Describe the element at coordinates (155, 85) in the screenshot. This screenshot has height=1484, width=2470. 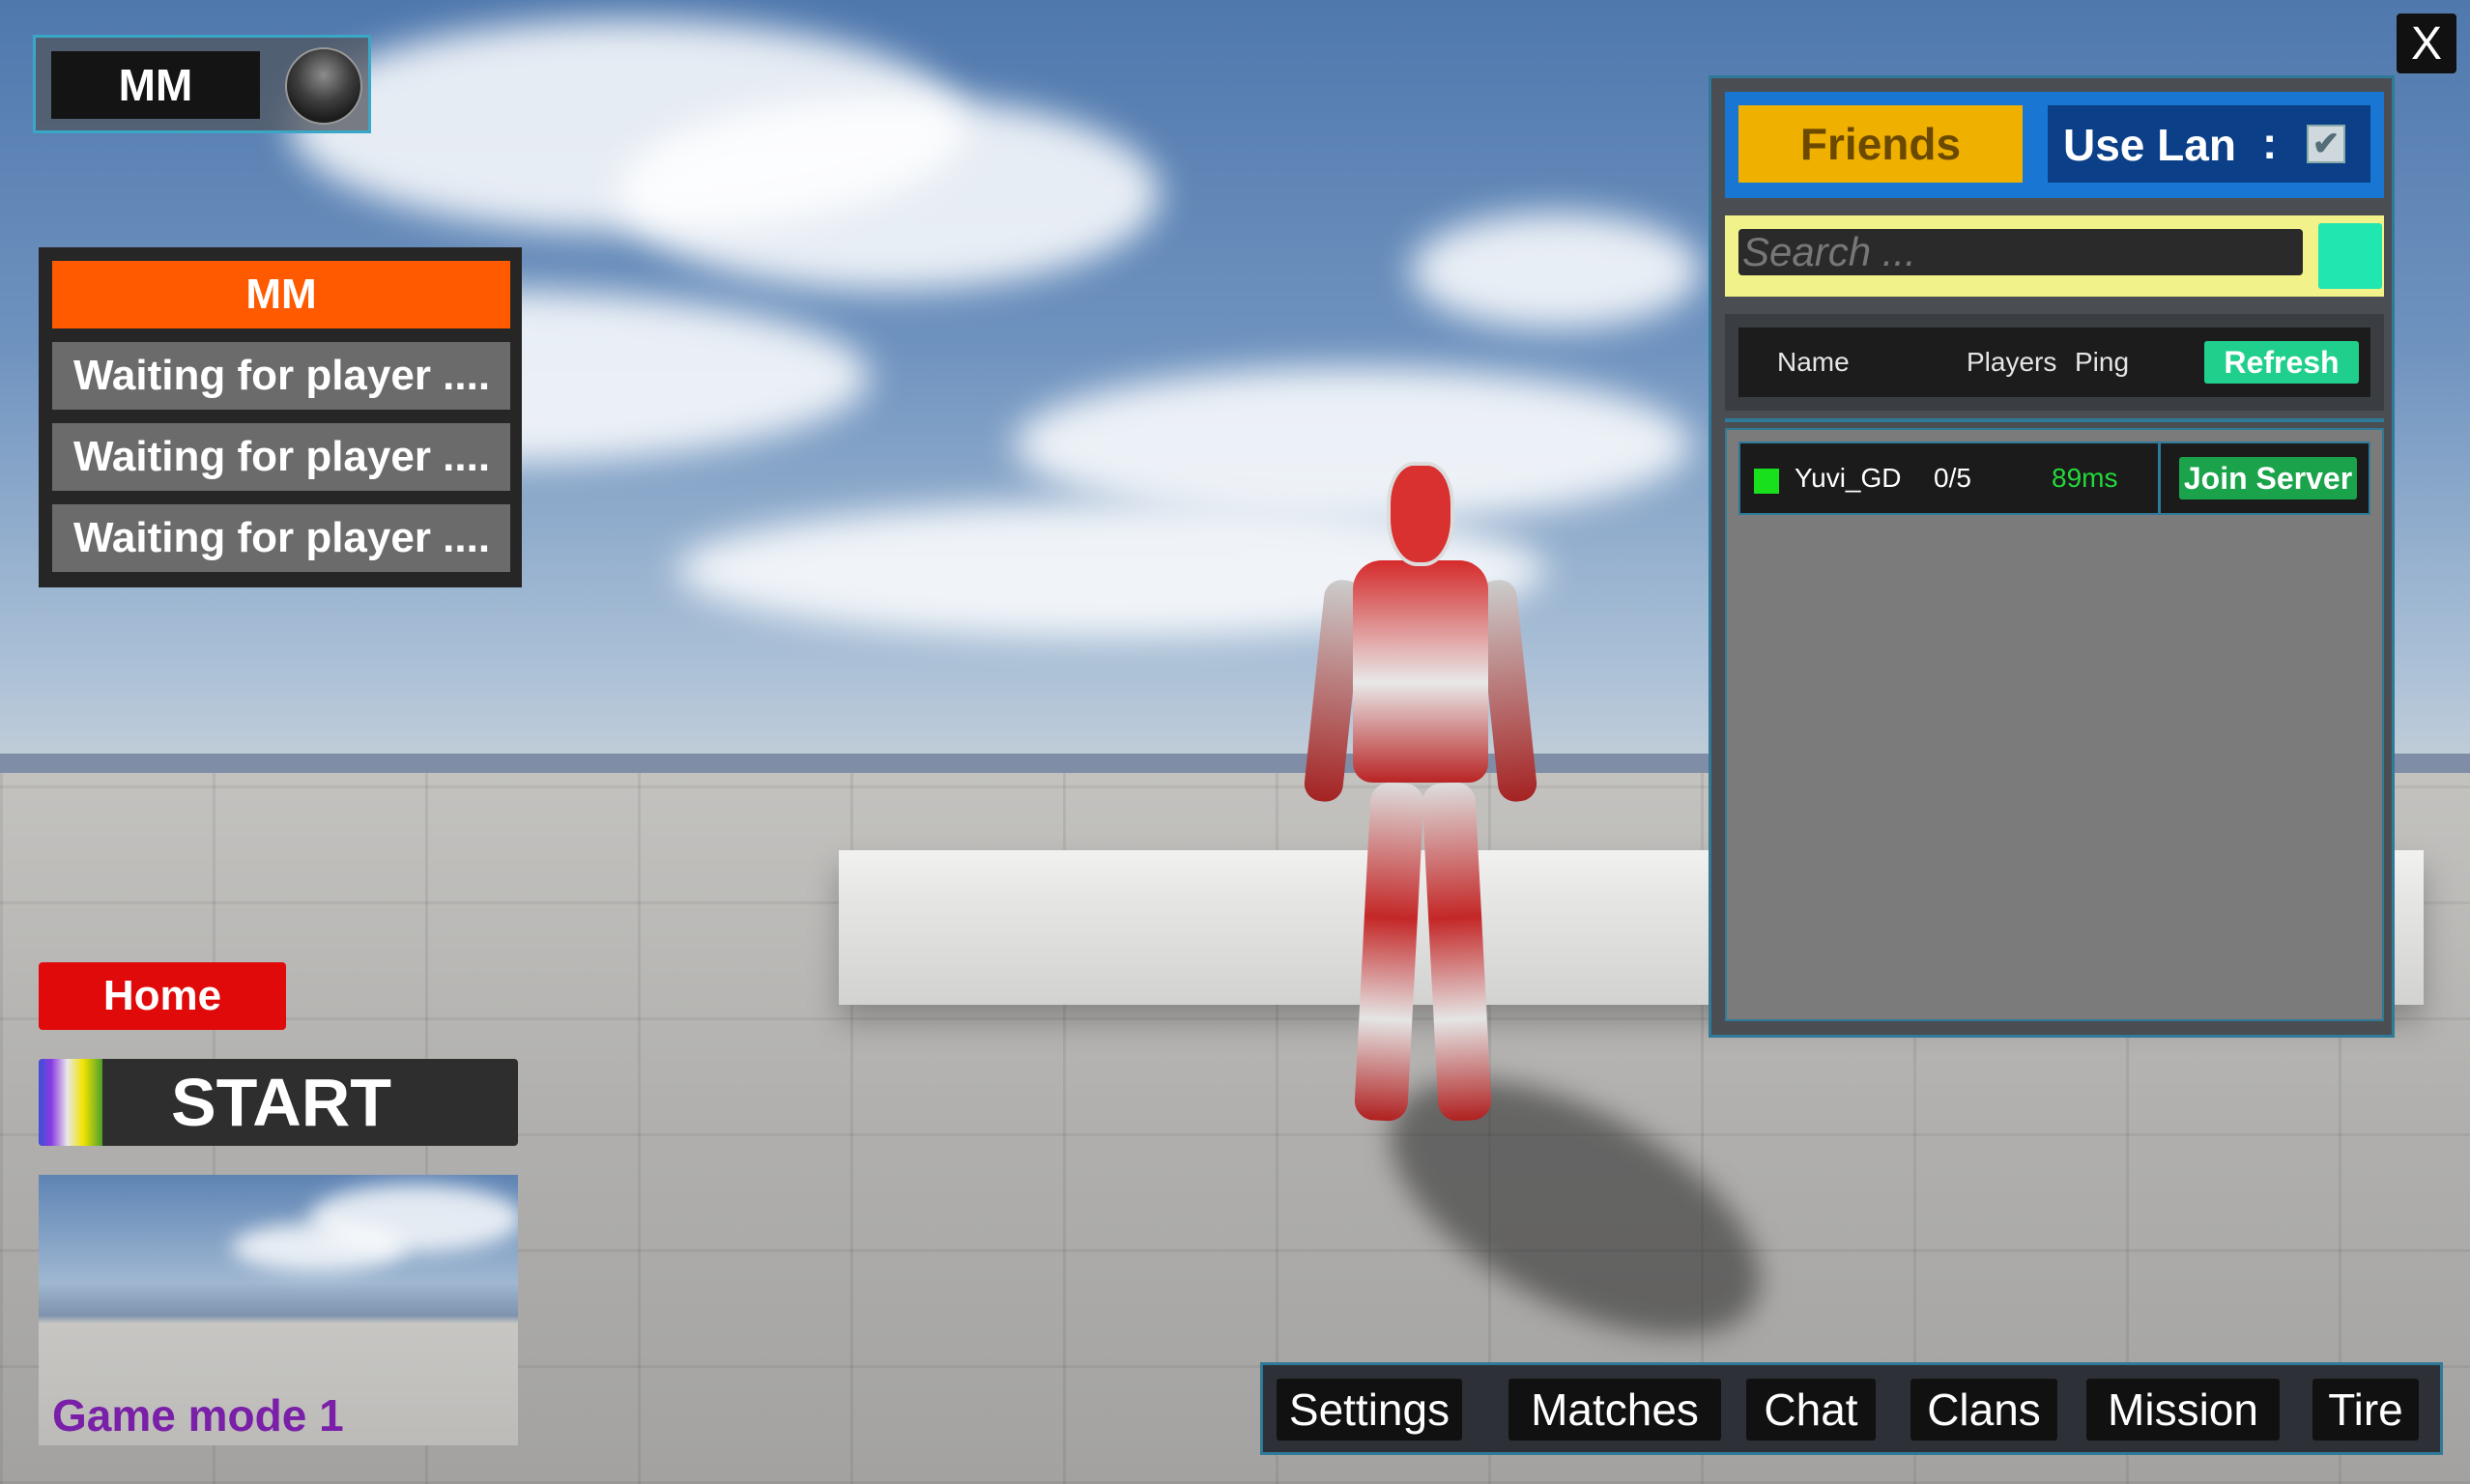
I see `player-name: MM` at that location.